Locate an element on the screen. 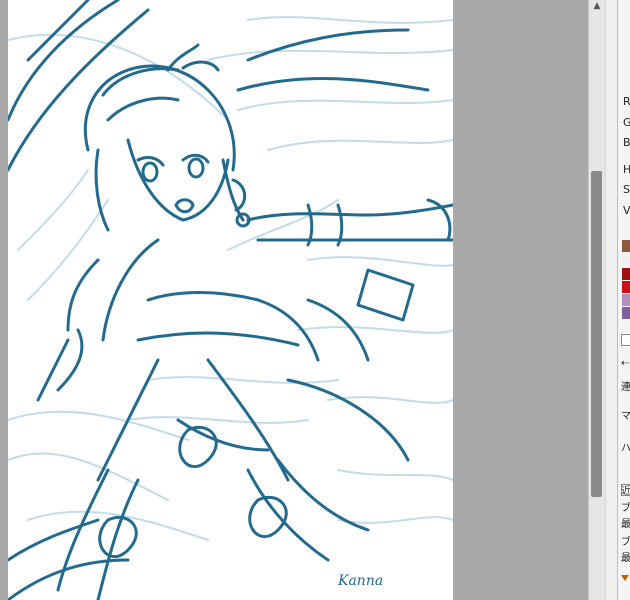 The height and width of the screenshot is (600, 630). color-panel: R G B H S V ⇠ 連 マ ハ 近 ブ 最 ブ 最 is located at coordinates (623, 300).